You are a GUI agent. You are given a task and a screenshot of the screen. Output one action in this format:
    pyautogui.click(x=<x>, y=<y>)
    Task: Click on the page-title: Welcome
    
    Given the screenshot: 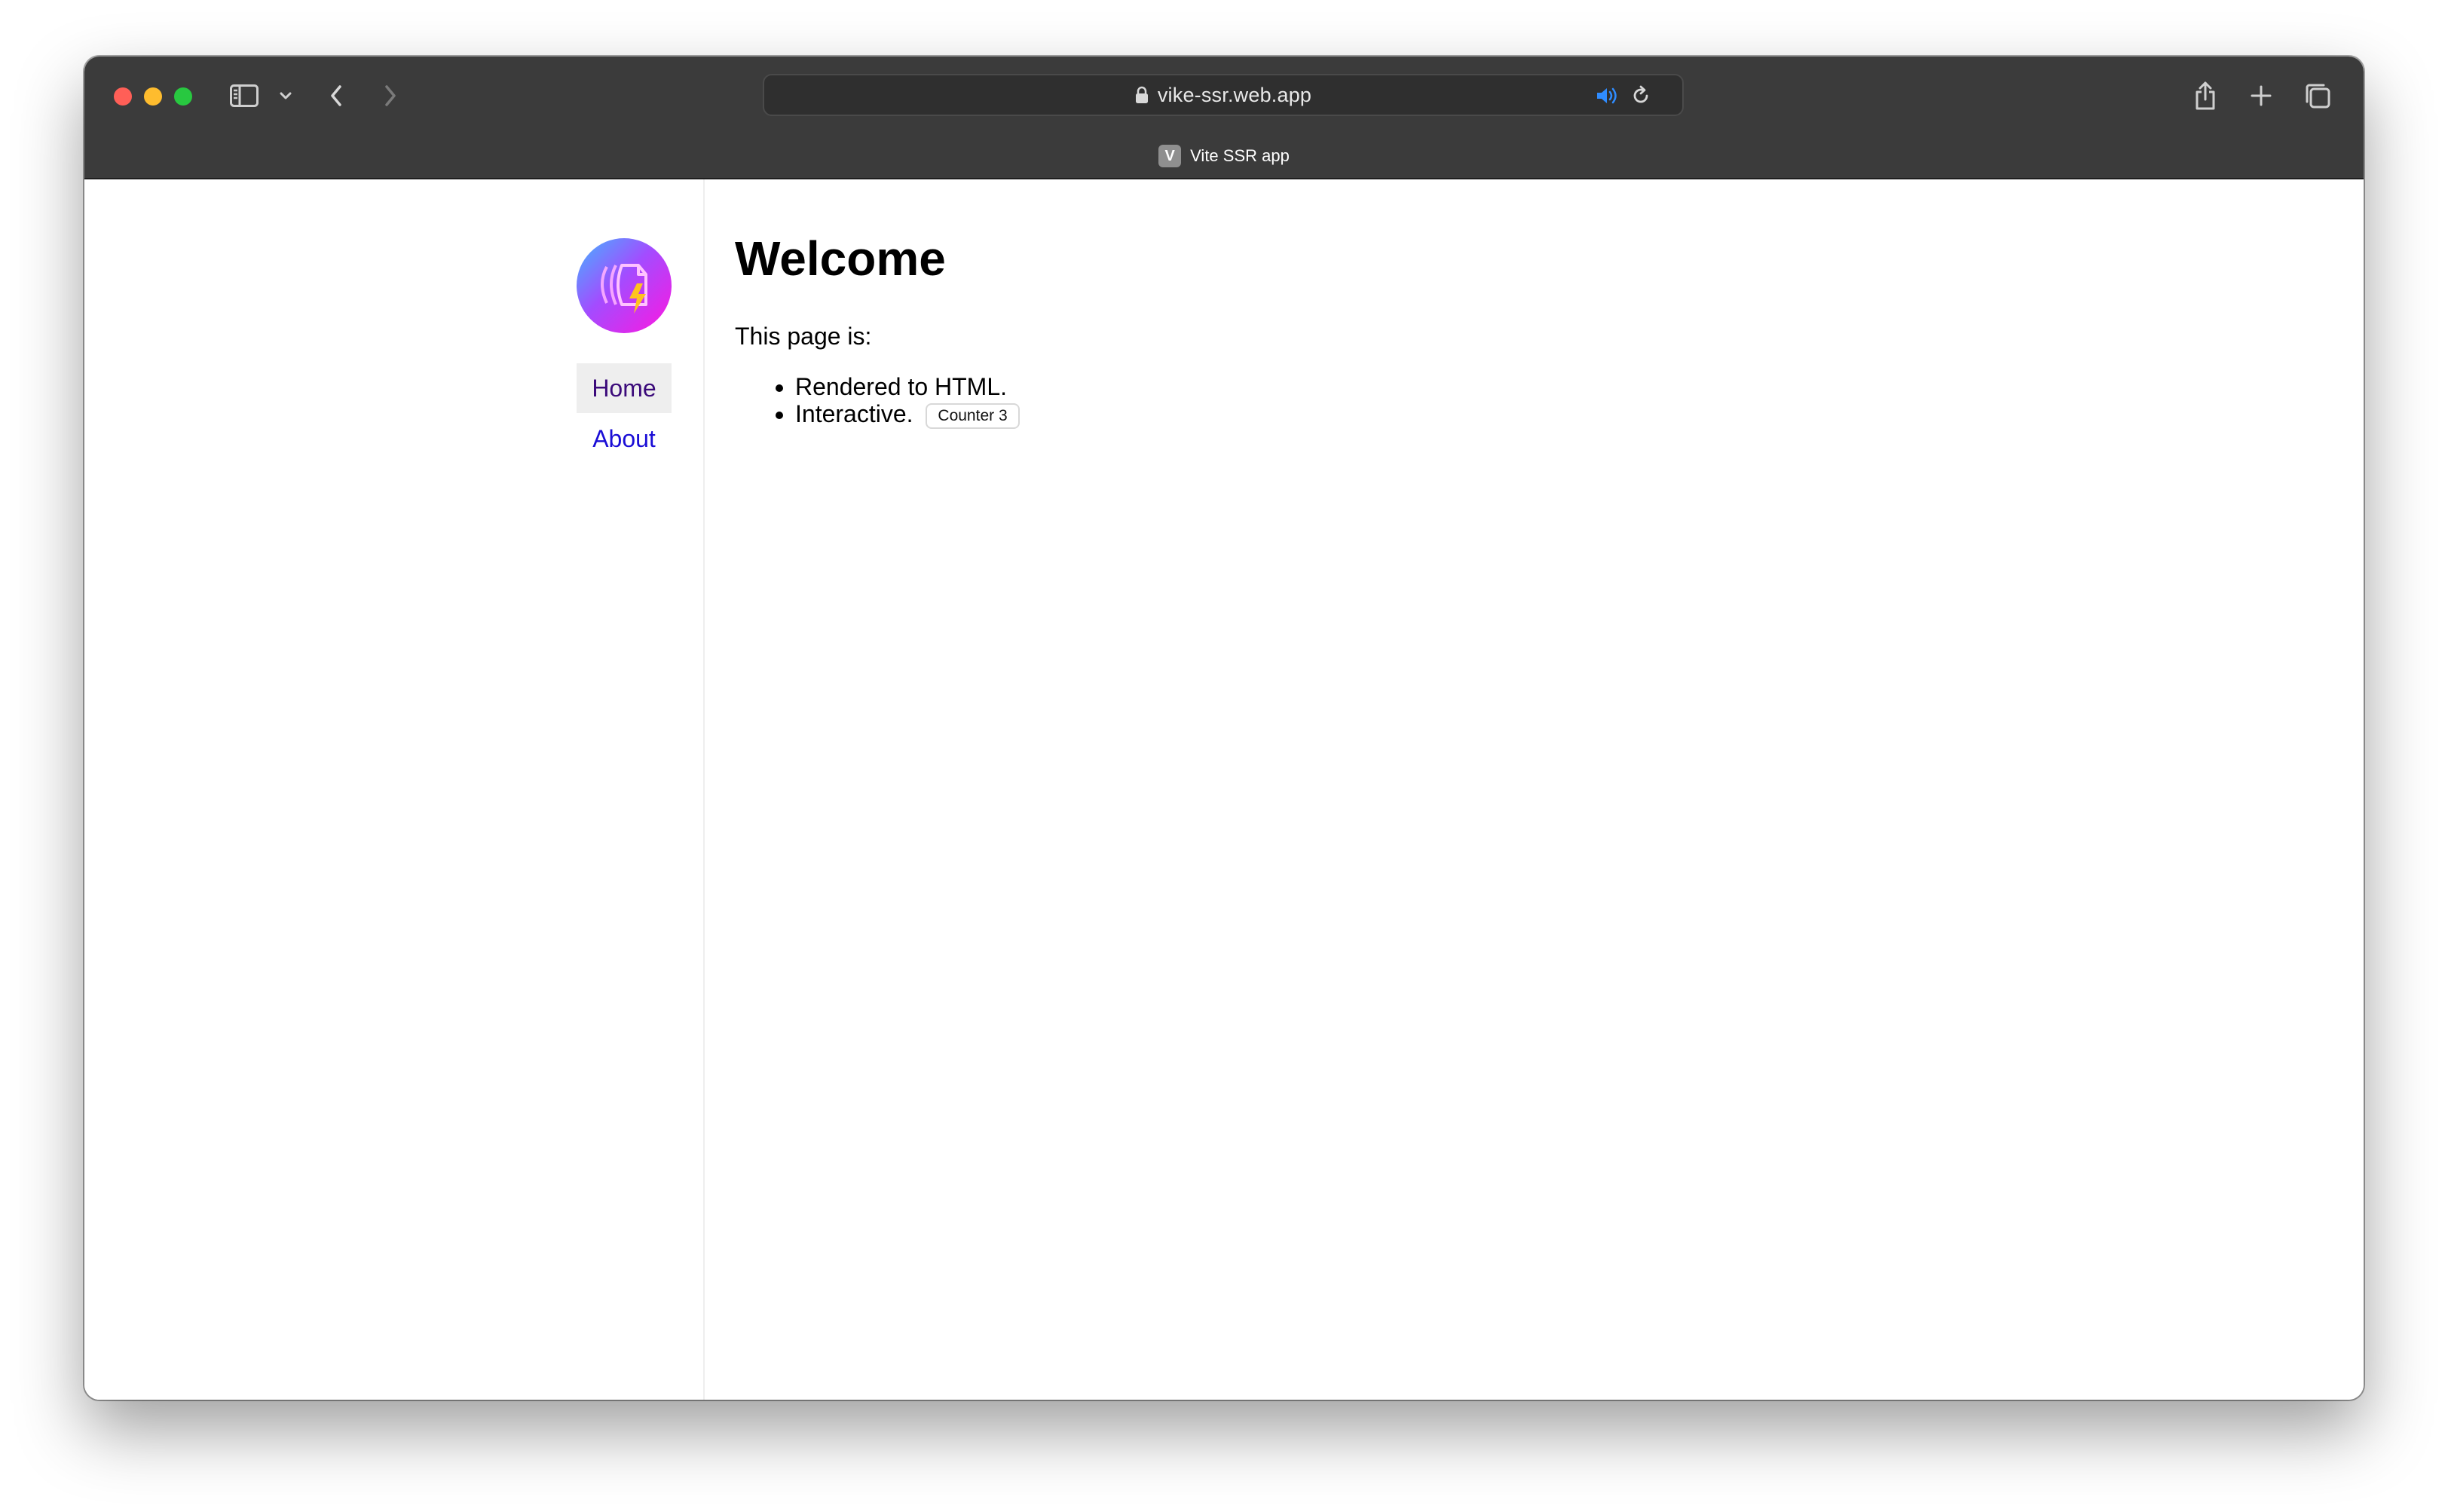 What is the action you would take?
    pyautogui.click(x=840, y=258)
    